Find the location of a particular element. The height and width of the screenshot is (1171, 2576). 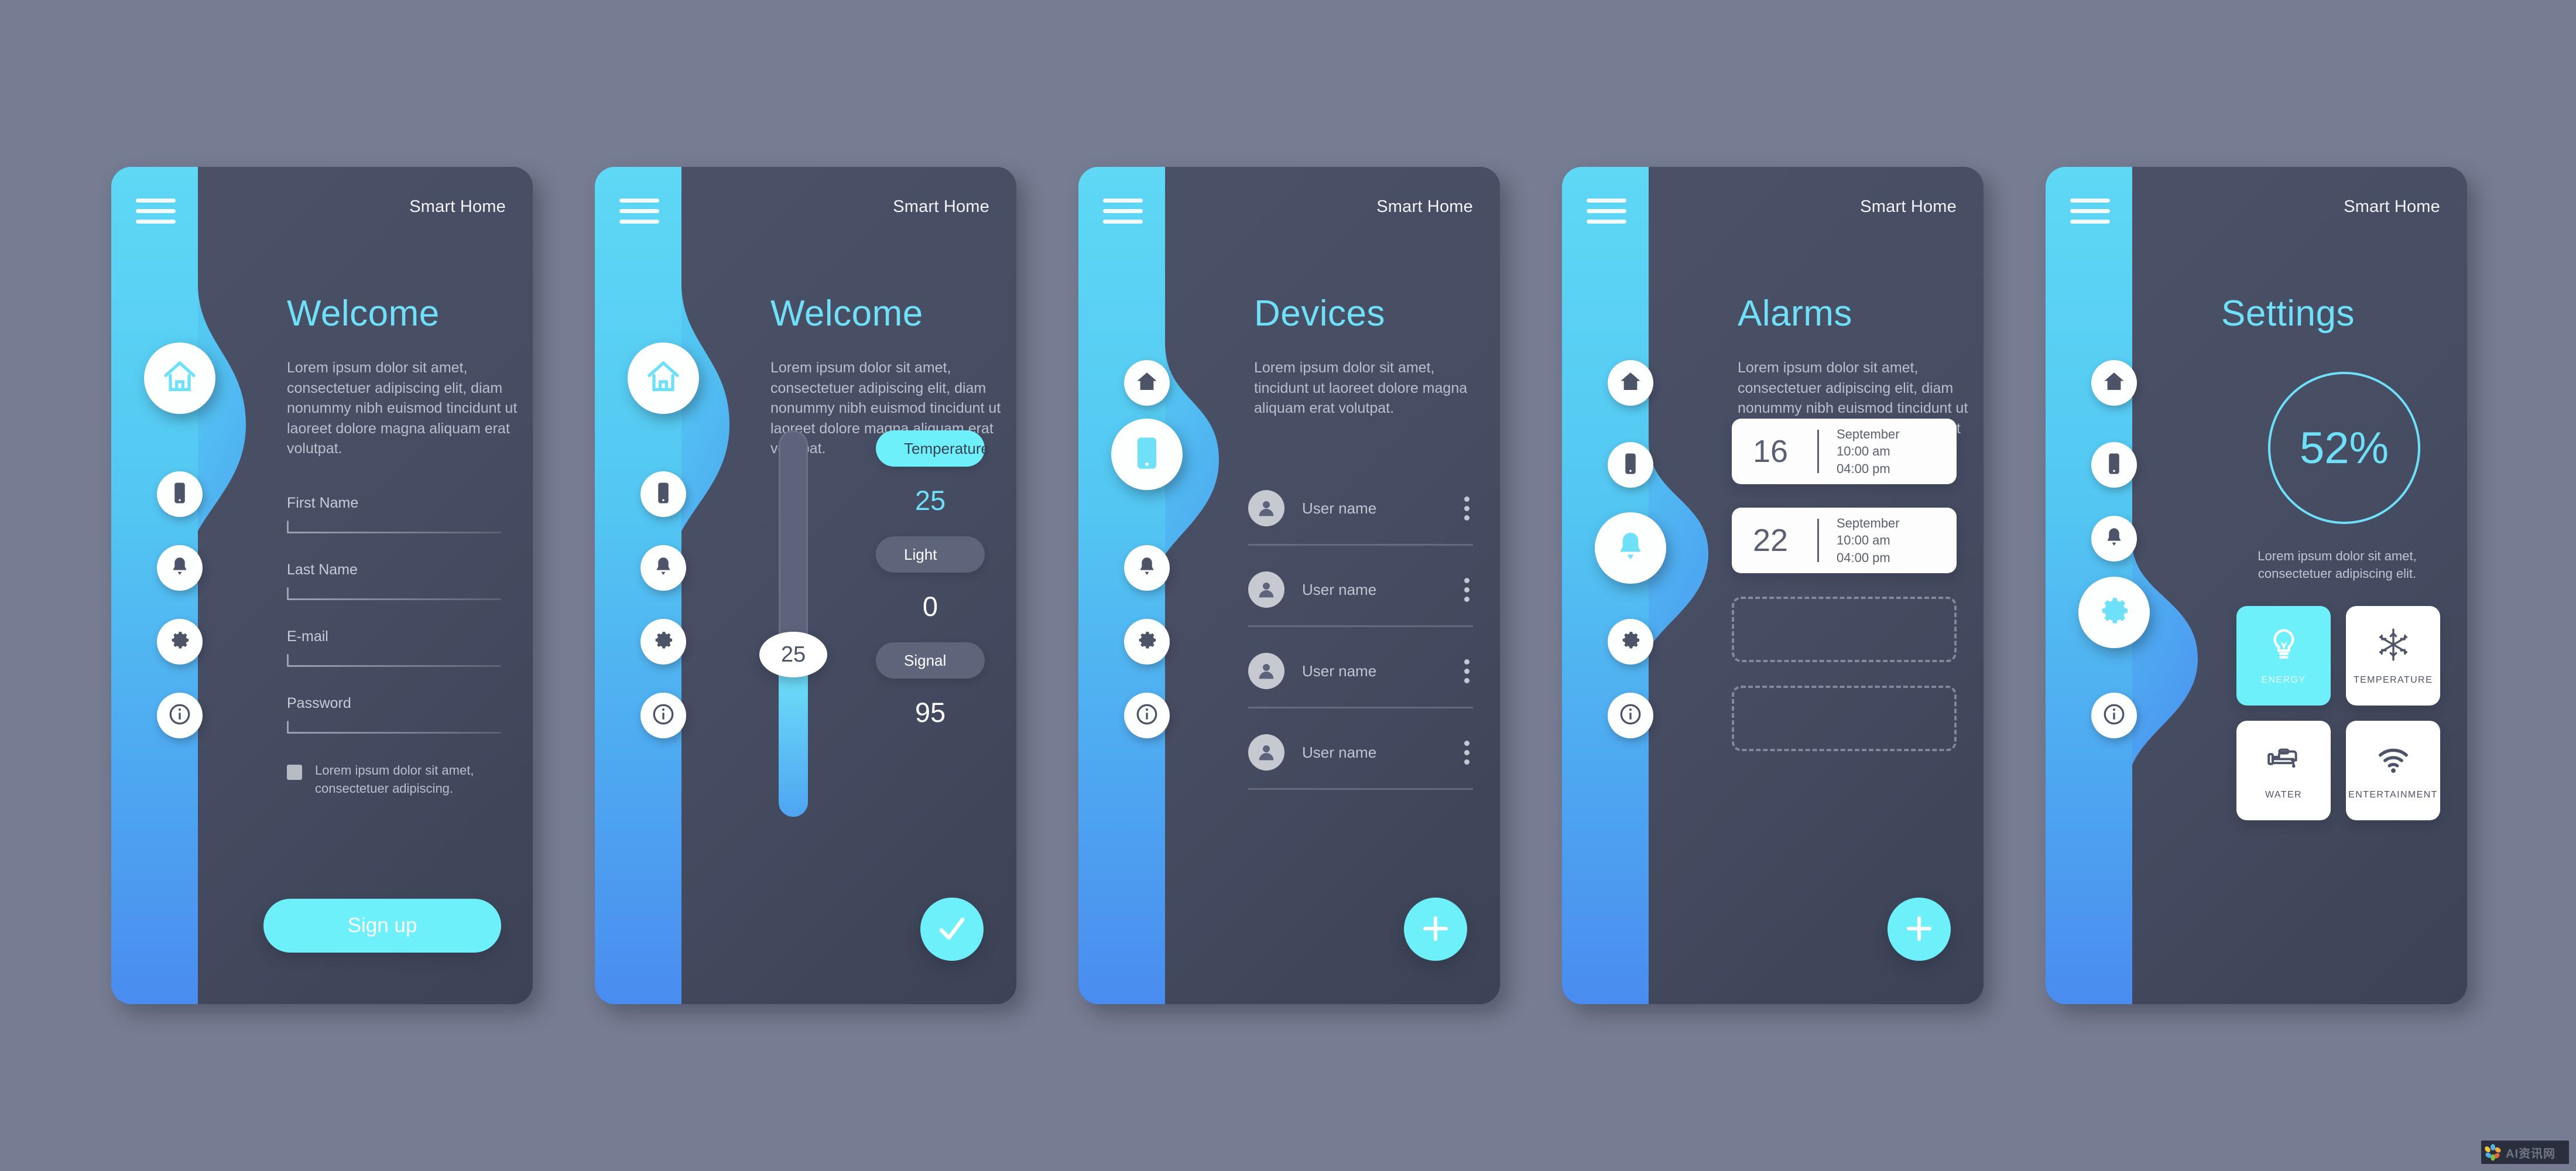

slider-track: 25 is located at coordinates (793, 623).